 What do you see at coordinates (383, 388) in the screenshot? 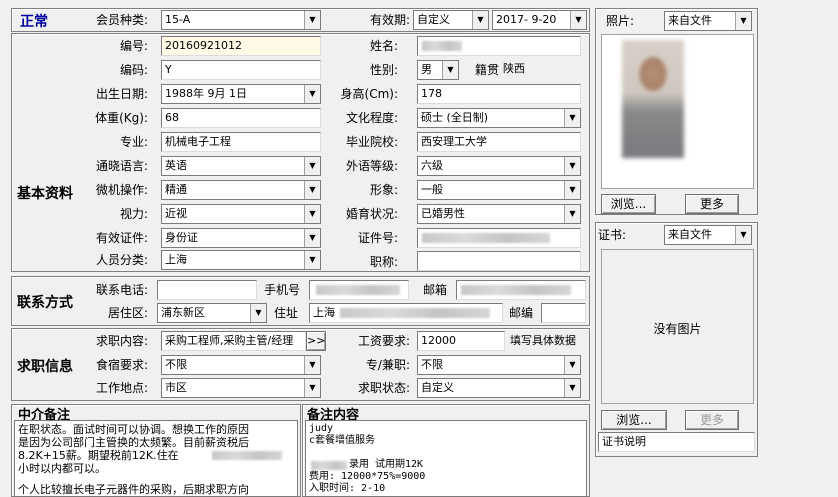
I see `jobstatus-label: 求职状态:` at bounding box center [383, 388].